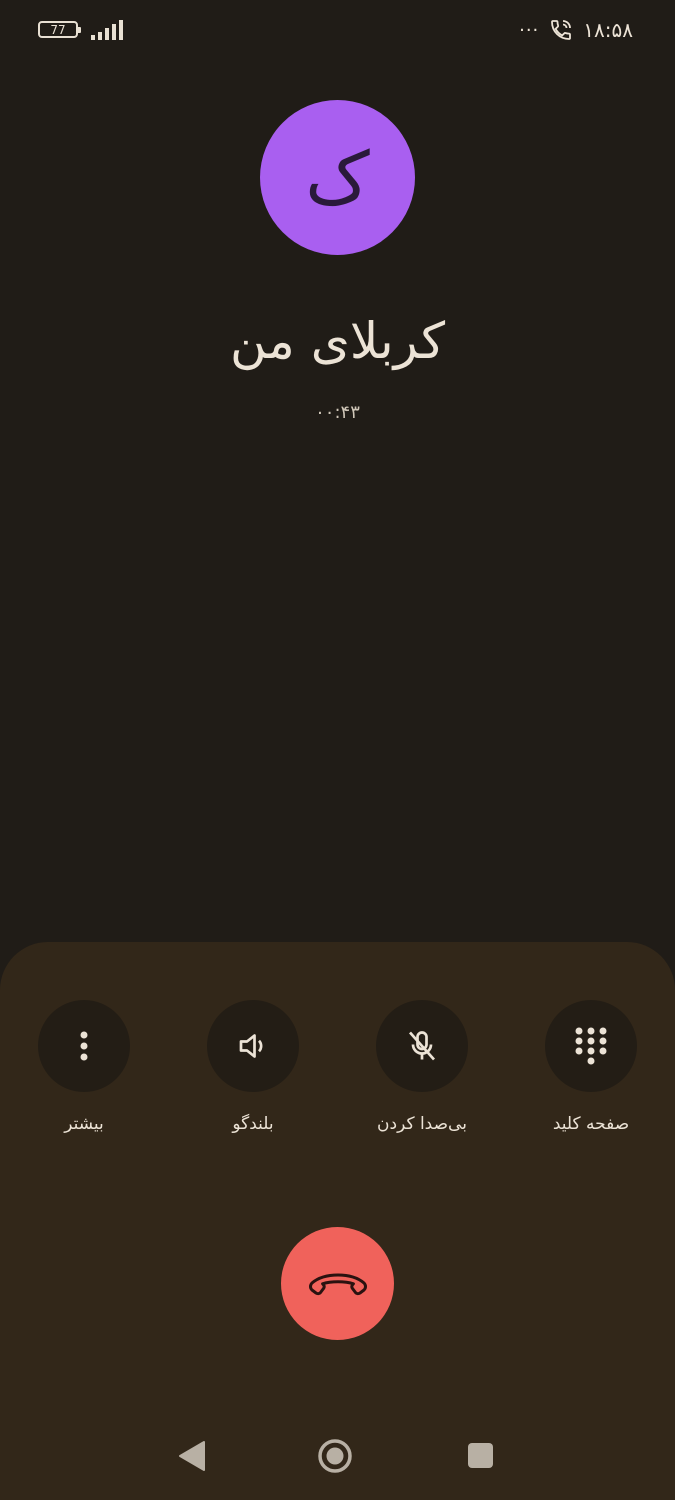 Image resolution: width=675 pixels, height=1500 pixels. I want to click on caller-name: کربلای من, so click(337, 341).